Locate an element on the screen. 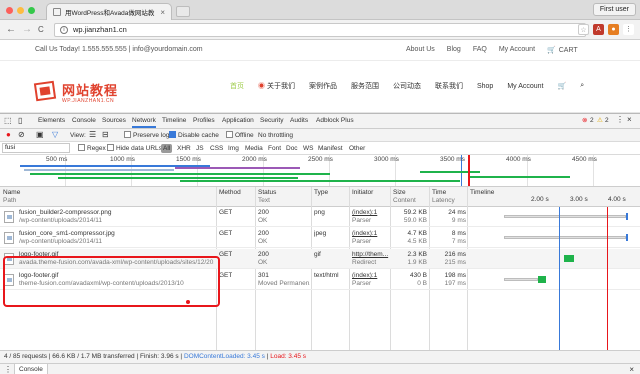 The height and width of the screenshot is (374, 640). nav-item-my-account: My Account is located at coordinates (525, 86).